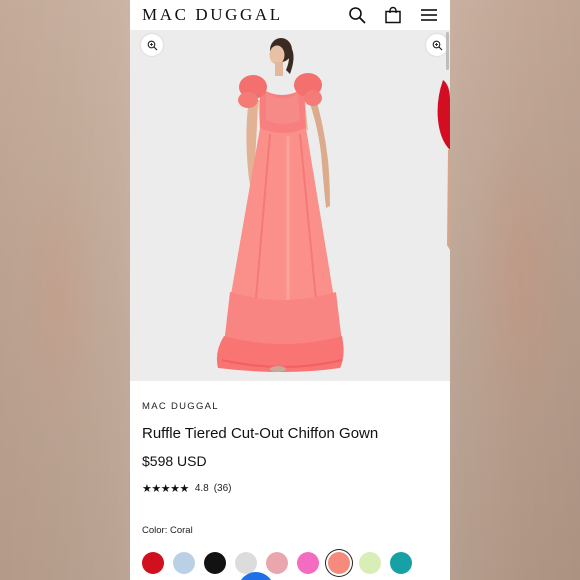  Describe the element at coordinates (260, 433) in the screenshot. I see `product-title: Ruffle Tiered Cut-Out Chiffon Gown` at that location.